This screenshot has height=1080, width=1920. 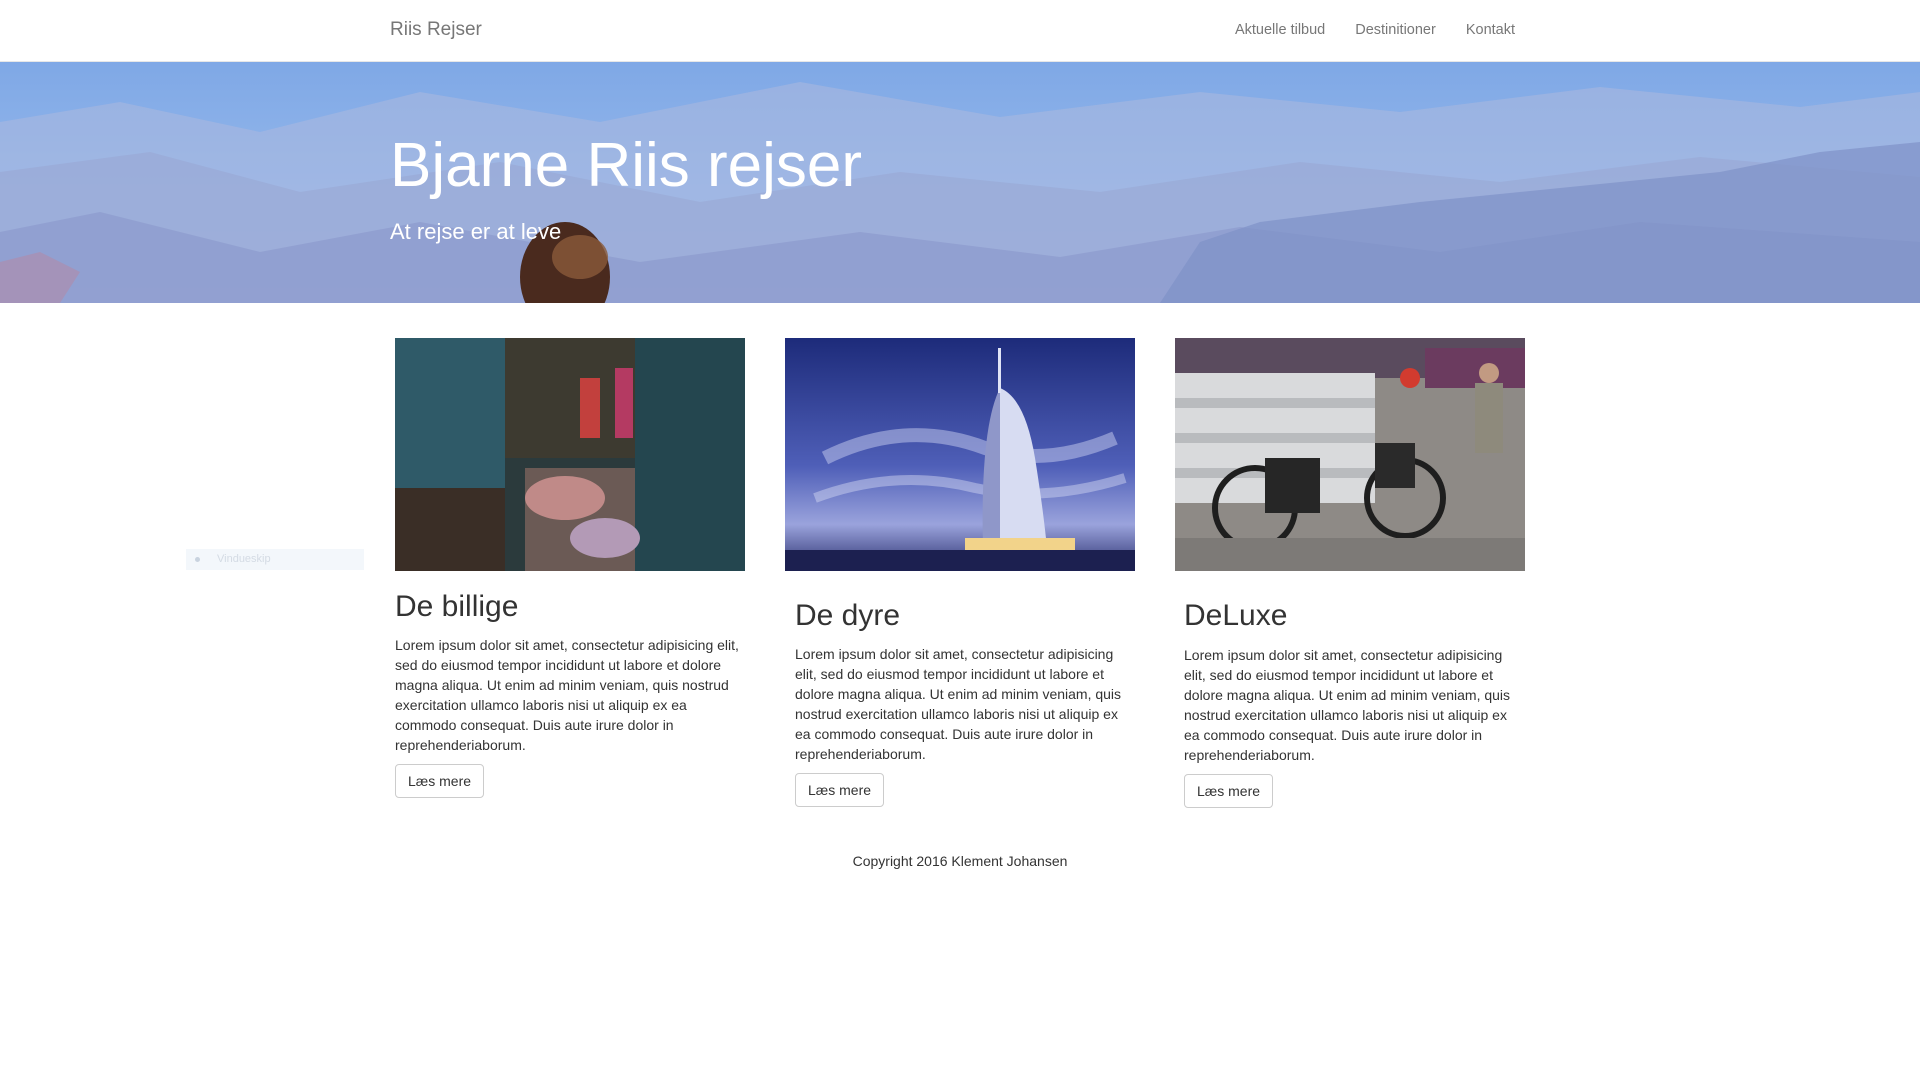 I want to click on card-image-slum-interior, so click(x=570, y=454).